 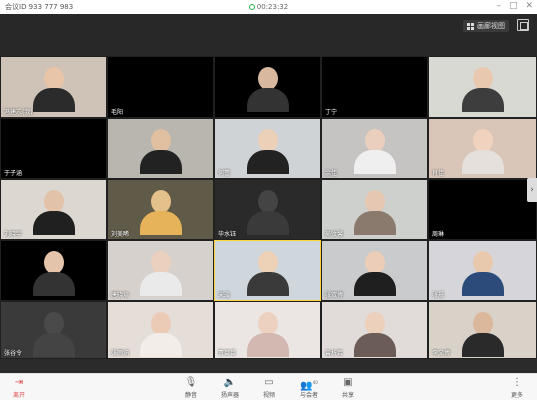 I want to click on participant-tile: 张雨涵, so click(x=160, y=330).